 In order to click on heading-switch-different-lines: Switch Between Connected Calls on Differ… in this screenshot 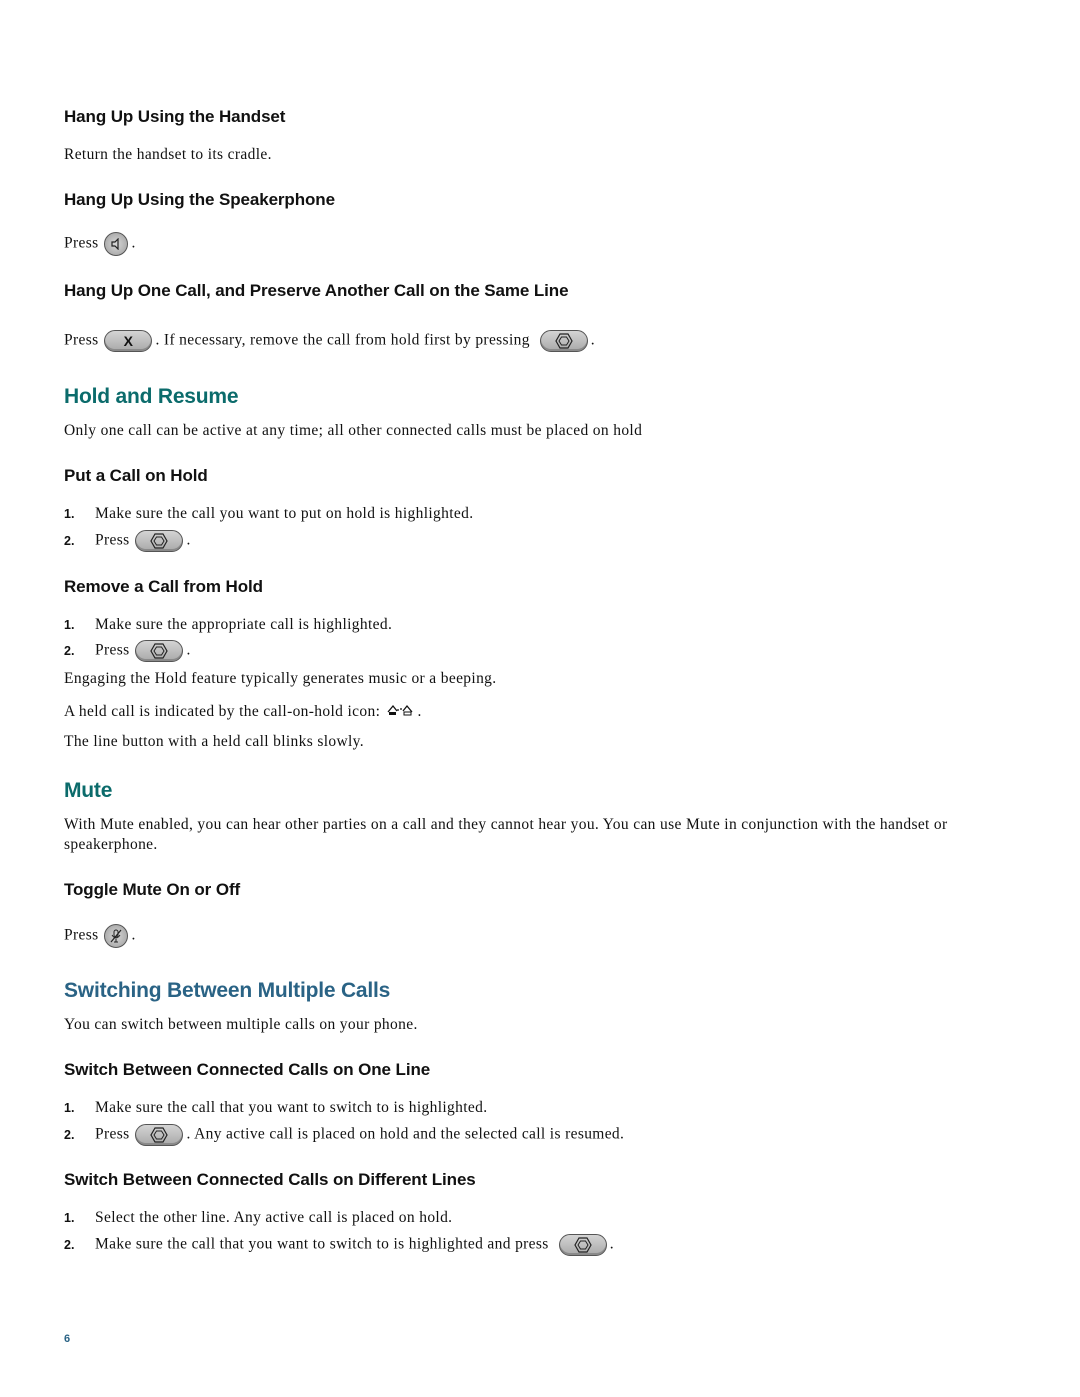, I will do `click(270, 1179)`.